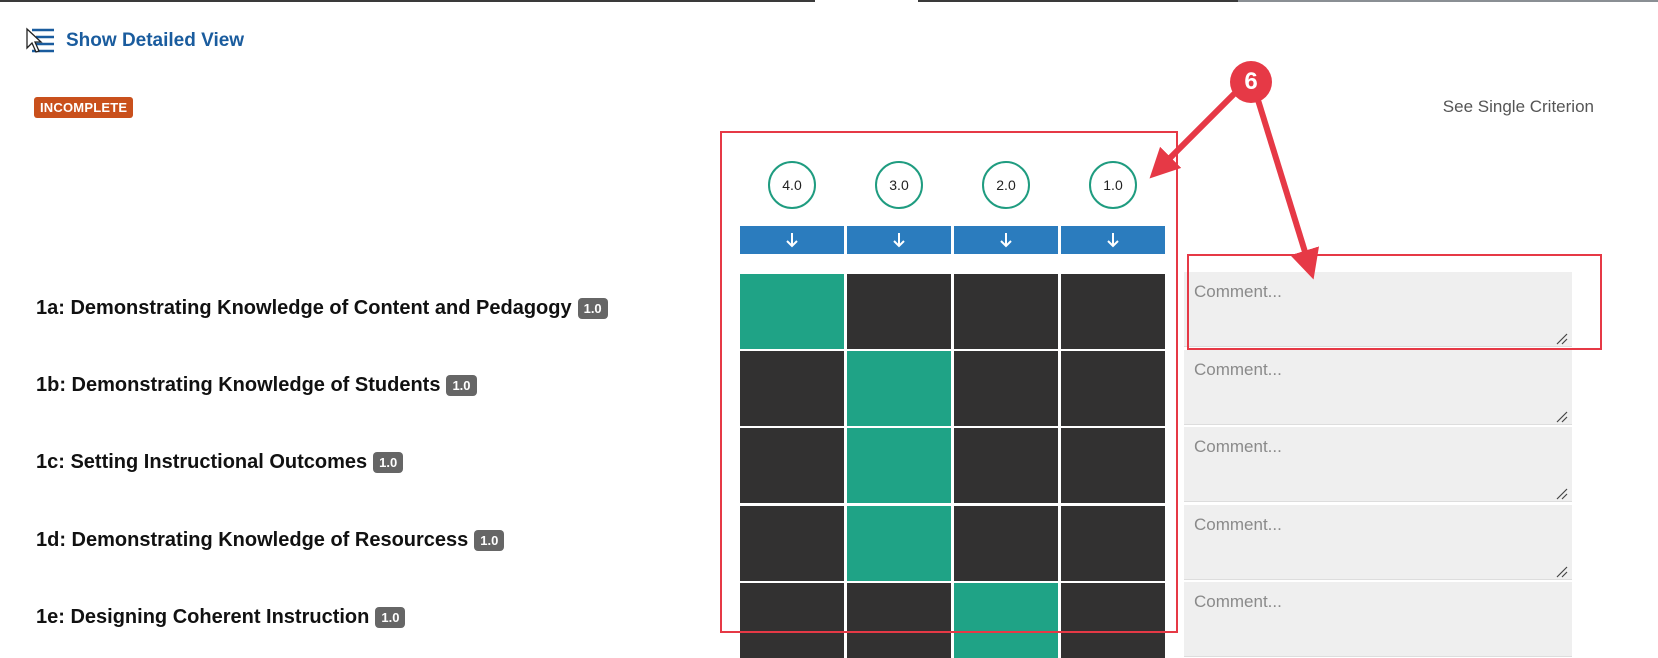  I want to click on apply-level-2-all-button, so click(1006, 240).